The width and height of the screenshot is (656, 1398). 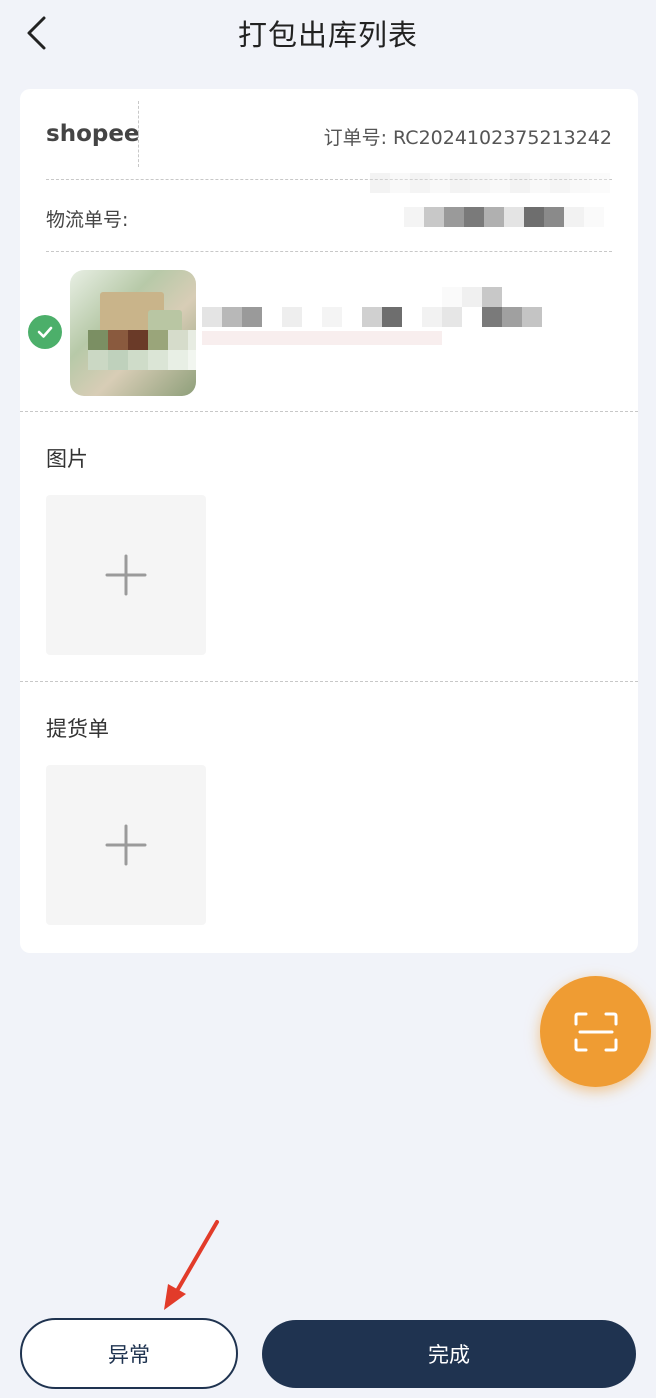 I want to click on logistics-number-label: 物流单号:, so click(x=87, y=220).